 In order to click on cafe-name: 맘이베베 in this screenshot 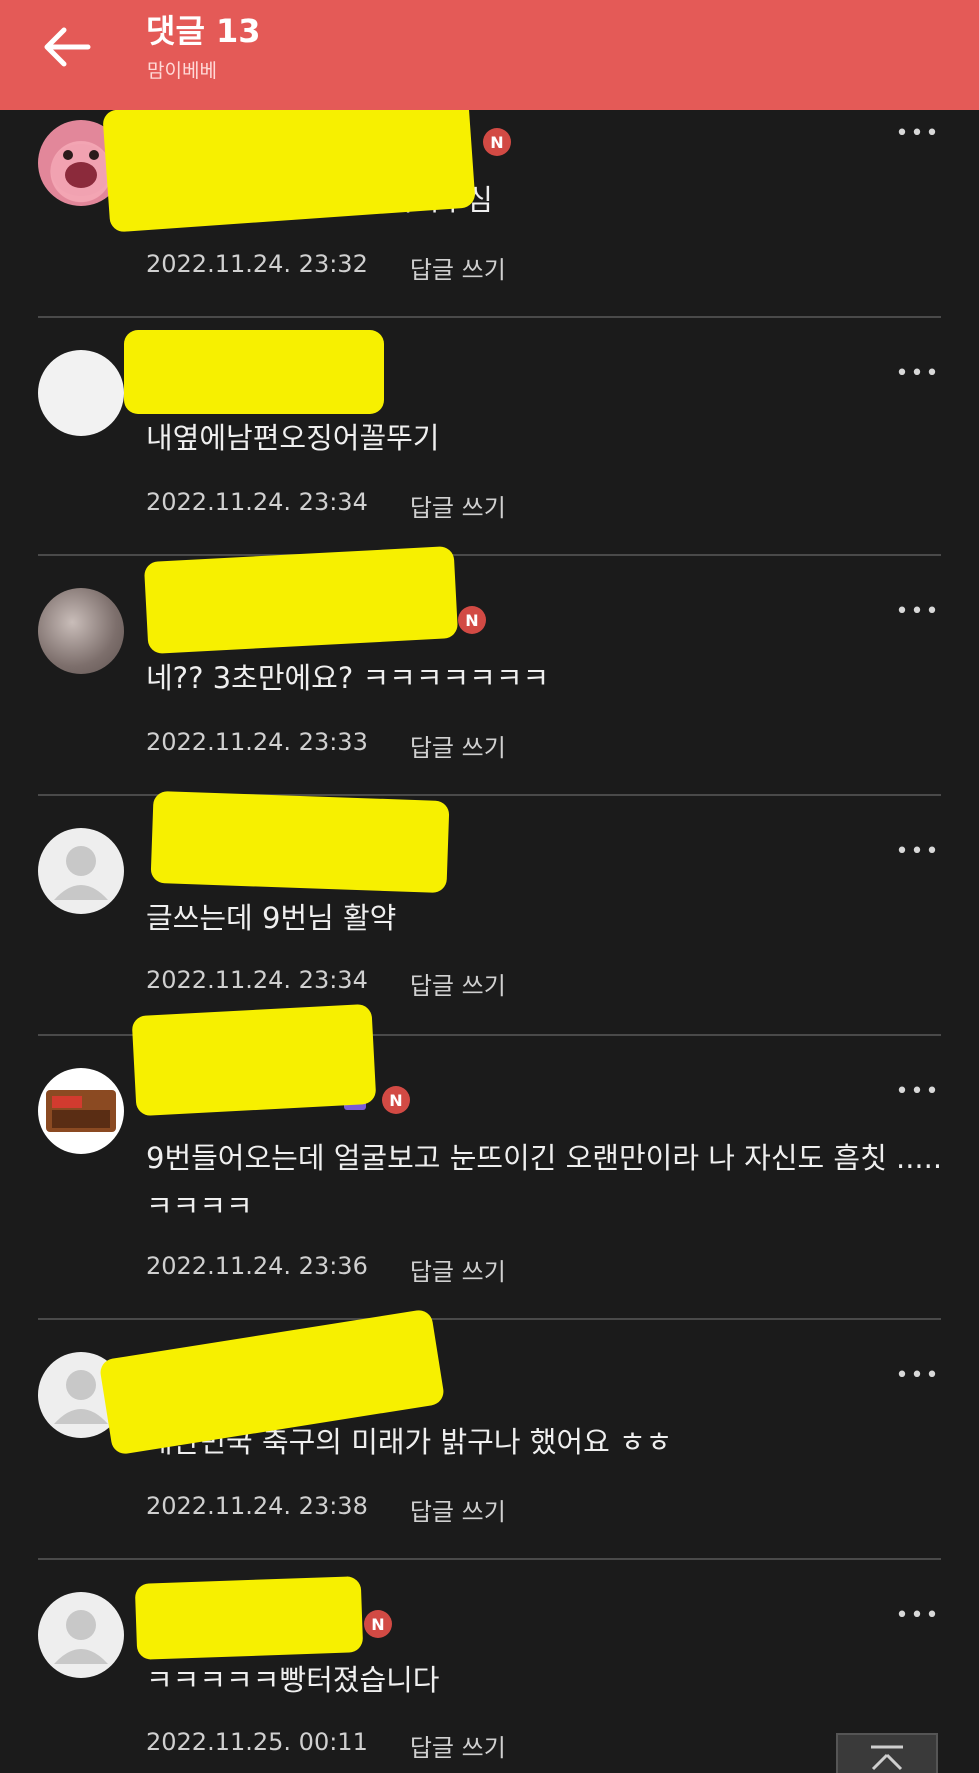, I will do `click(182, 71)`.